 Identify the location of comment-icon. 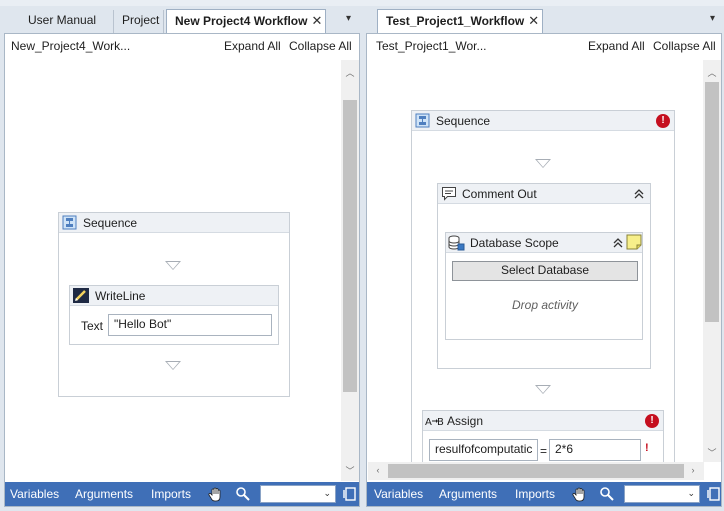
(449, 194).